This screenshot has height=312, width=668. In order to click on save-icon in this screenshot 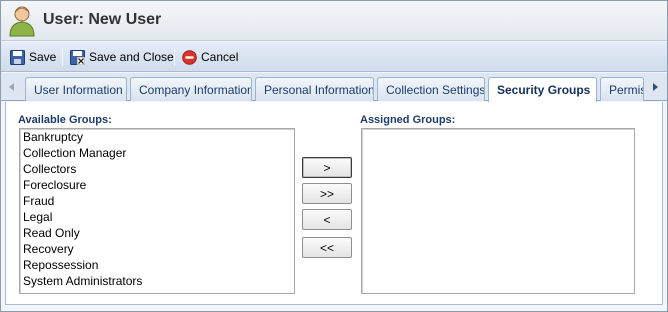, I will do `click(17, 57)`.